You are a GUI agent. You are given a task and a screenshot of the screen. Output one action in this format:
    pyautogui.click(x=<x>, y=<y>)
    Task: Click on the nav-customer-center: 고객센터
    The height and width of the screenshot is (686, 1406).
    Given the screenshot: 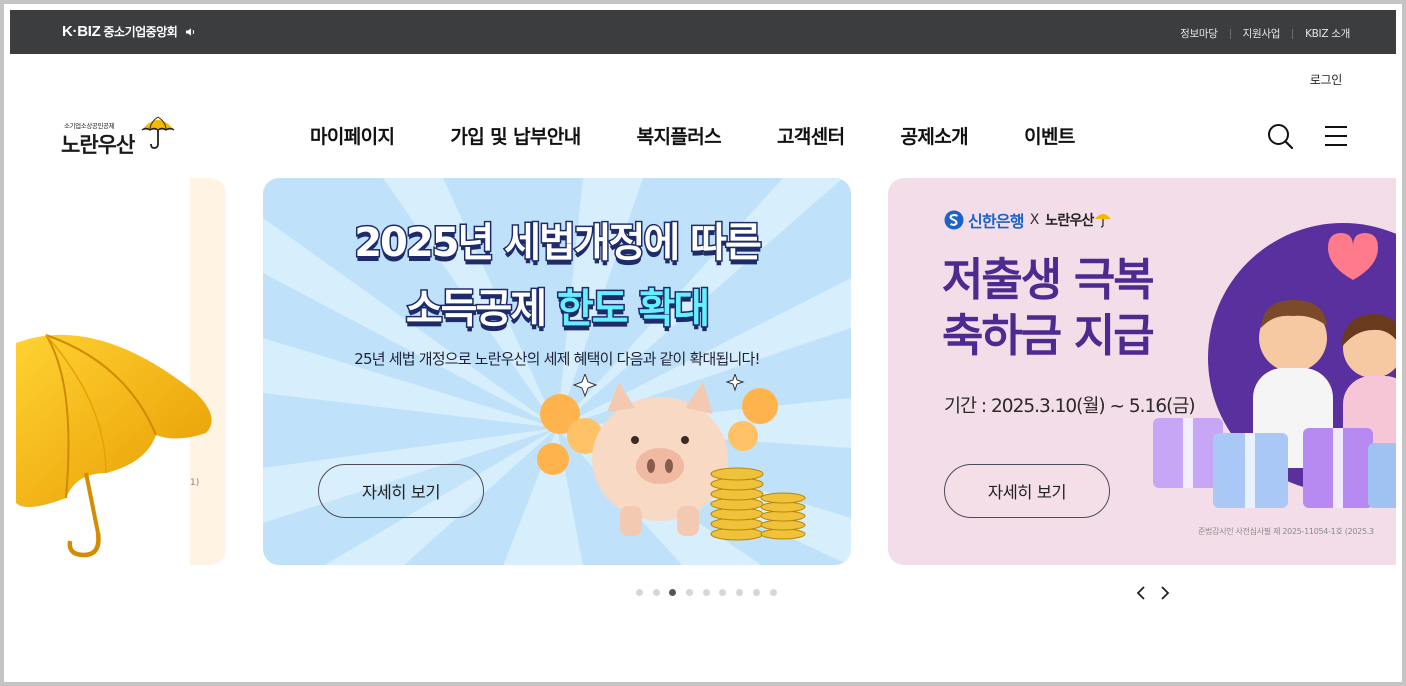 What is the action you would take?
    pyautogui.click(x=811, y=135)
    